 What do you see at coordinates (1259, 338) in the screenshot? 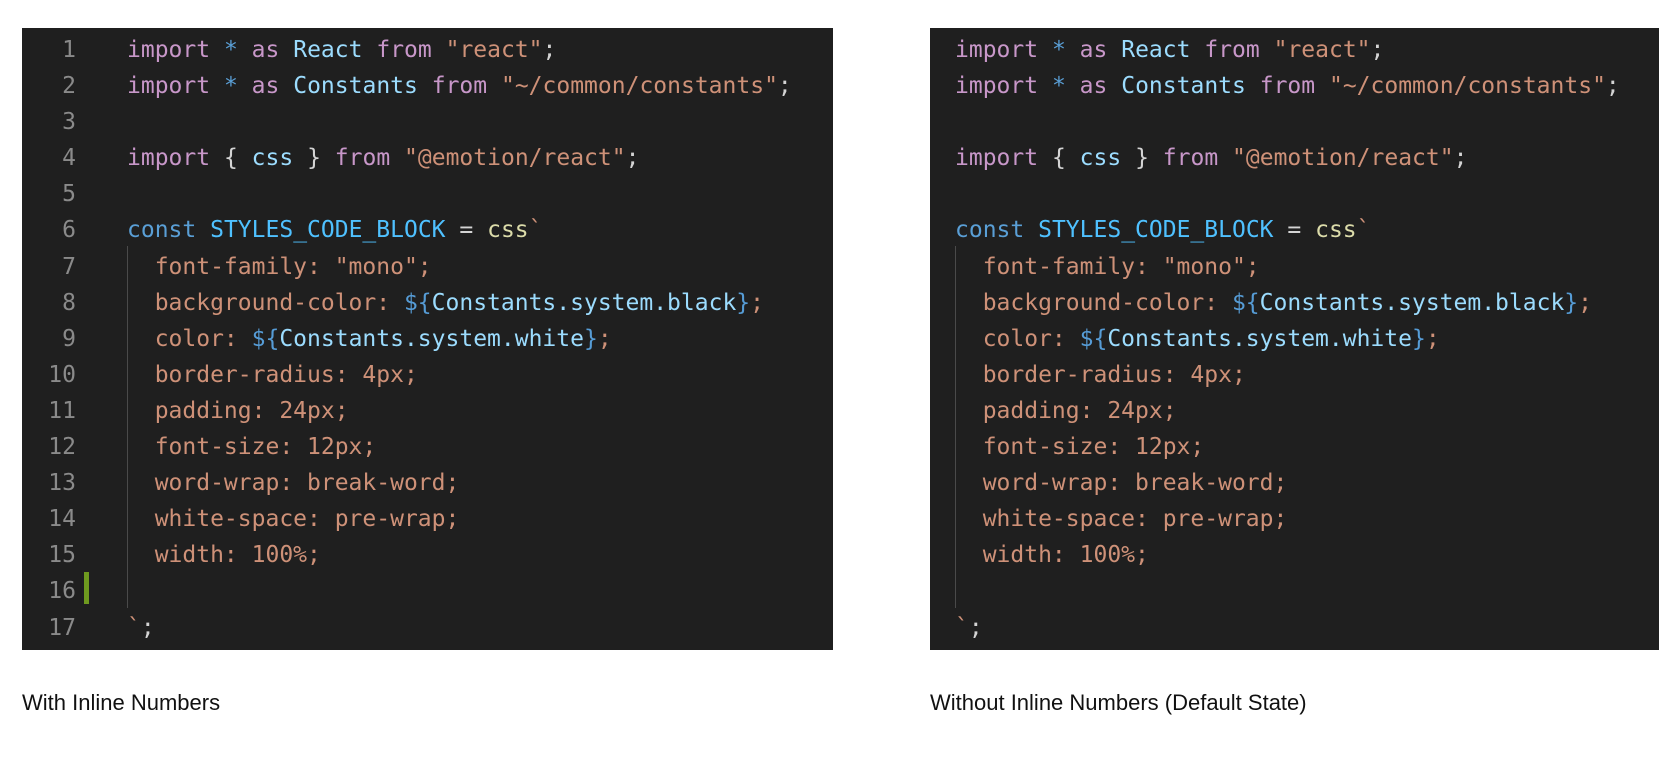
I see `code-token: Constants.system.white` at bounding box center [1259, 338].